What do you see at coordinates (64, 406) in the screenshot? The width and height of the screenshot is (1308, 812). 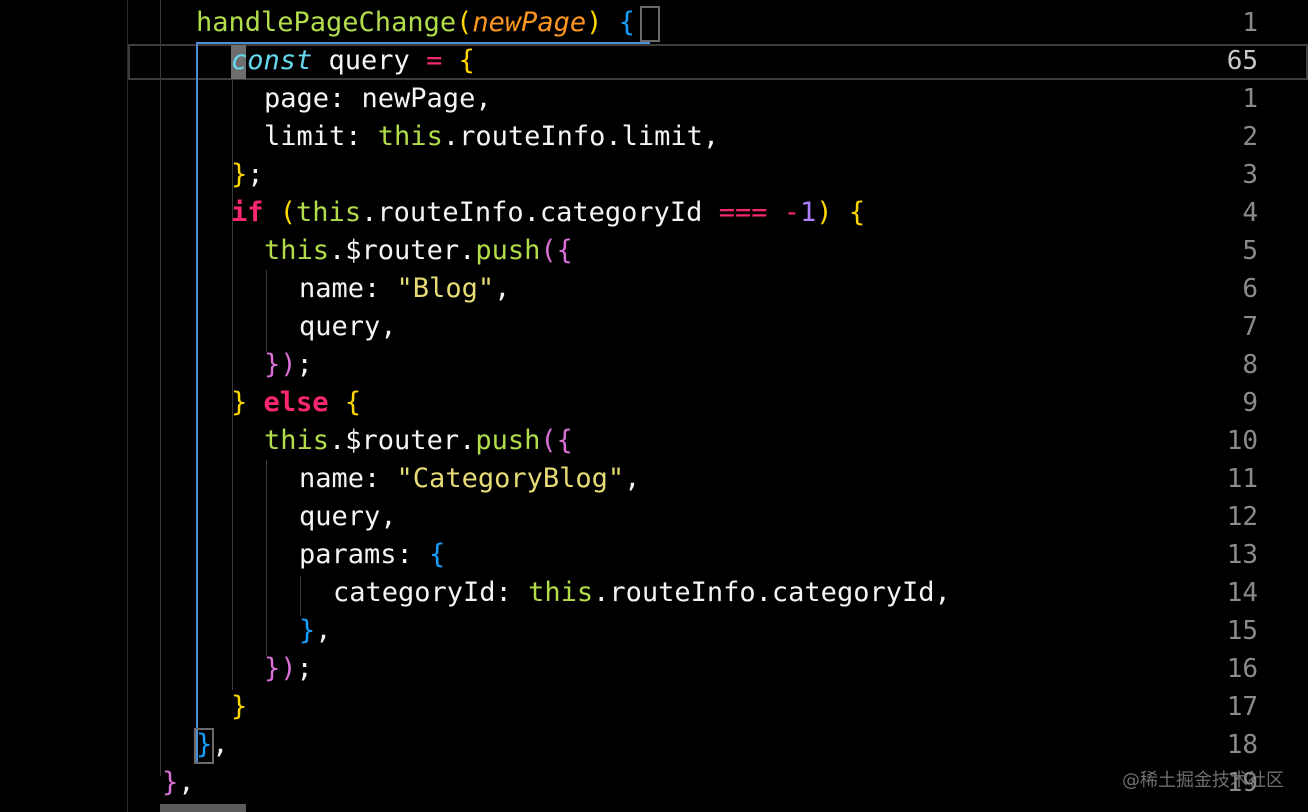 I see `line-number-gutter` at bounding box center [64, 406].